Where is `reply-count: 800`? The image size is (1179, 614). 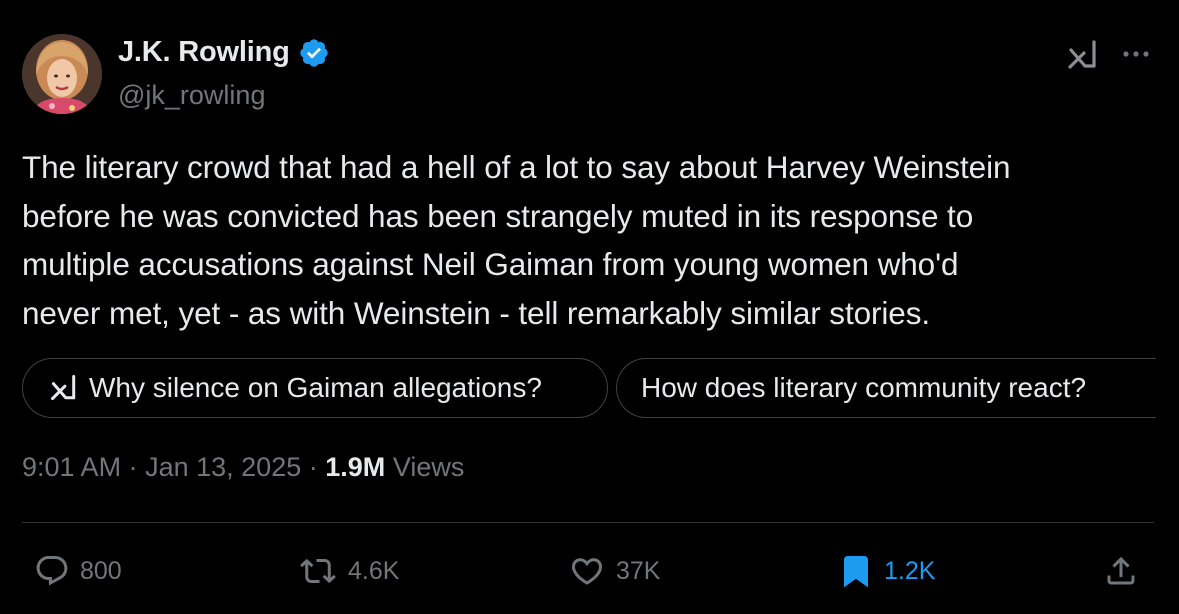 reply-count: 800 is located at coordinates (101, 570).